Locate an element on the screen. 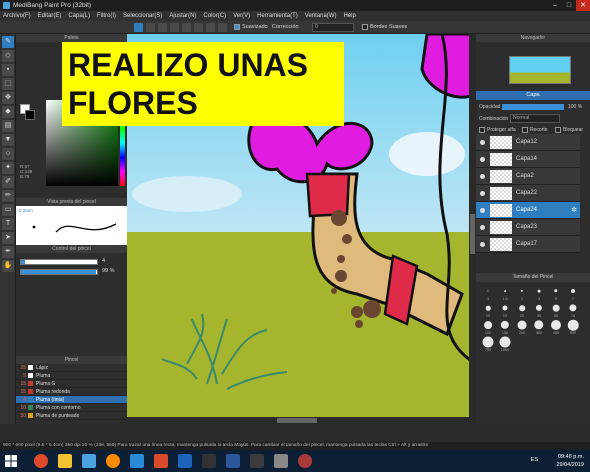 This screenshot has width=590, height=472. blend-mode-select: Normal is located at coordinates (535, 118).